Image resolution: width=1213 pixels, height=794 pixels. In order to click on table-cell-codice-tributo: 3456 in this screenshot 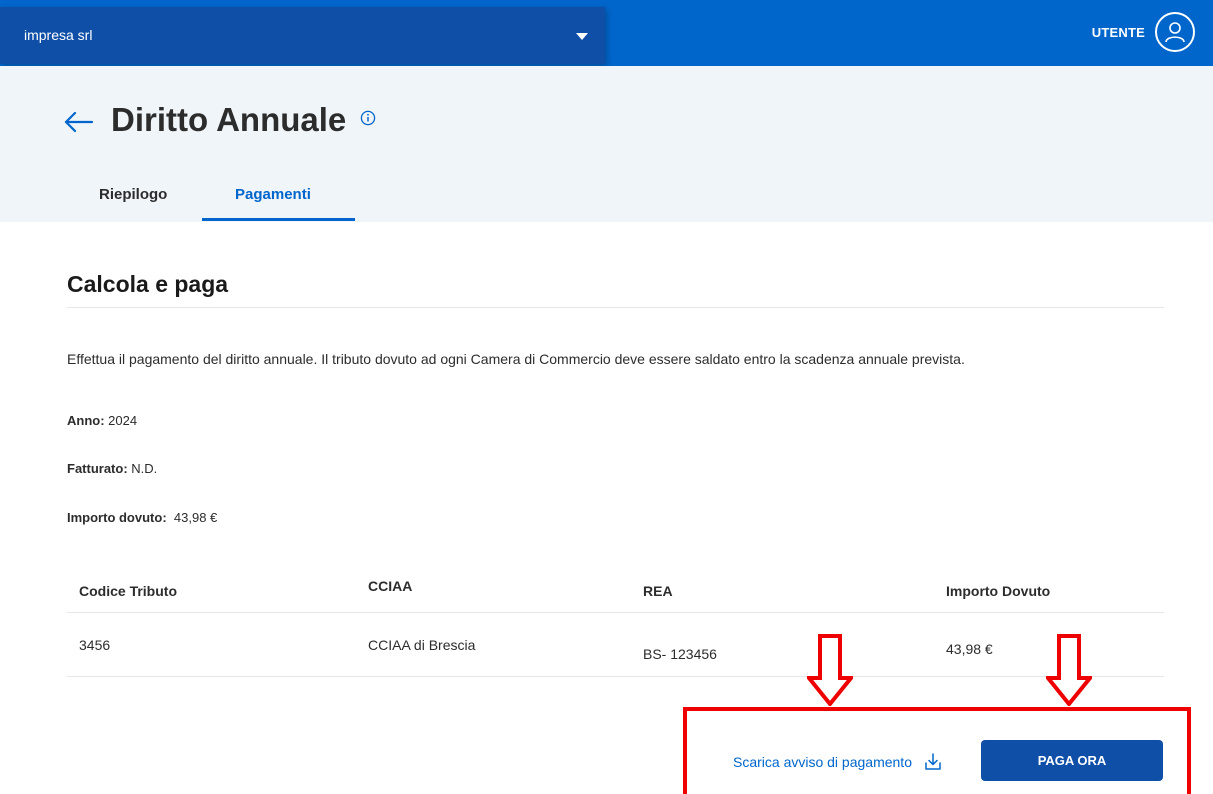, I will do `click(95, 645)`.